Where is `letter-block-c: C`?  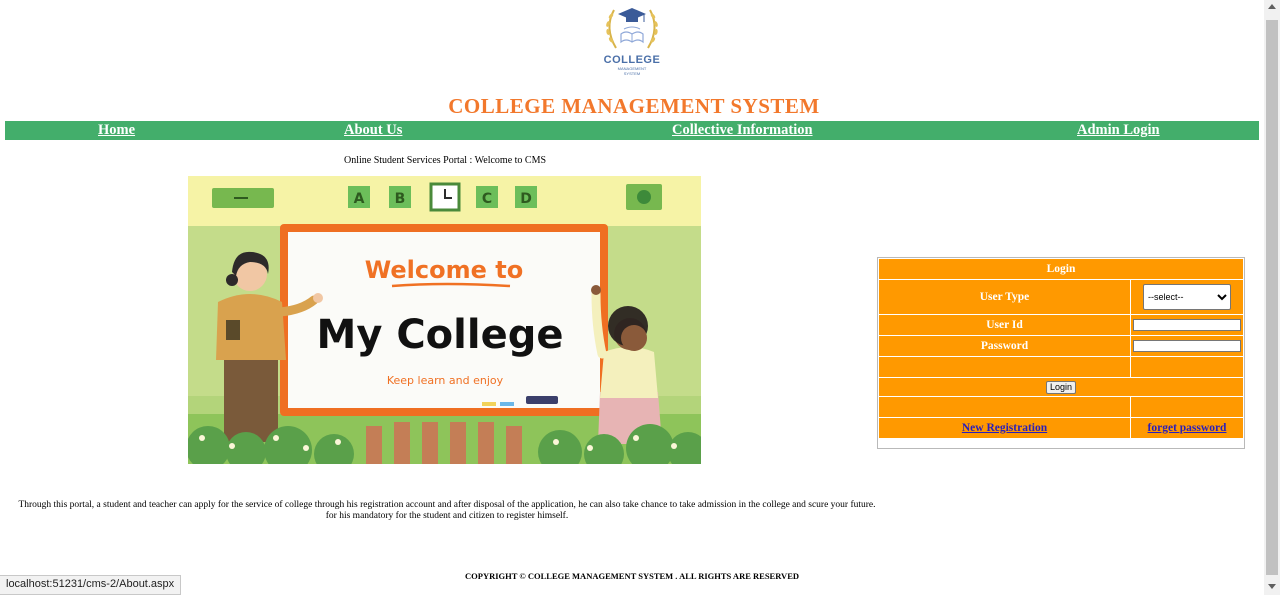 letter-block-c: C is located at coordinates (487, 199).